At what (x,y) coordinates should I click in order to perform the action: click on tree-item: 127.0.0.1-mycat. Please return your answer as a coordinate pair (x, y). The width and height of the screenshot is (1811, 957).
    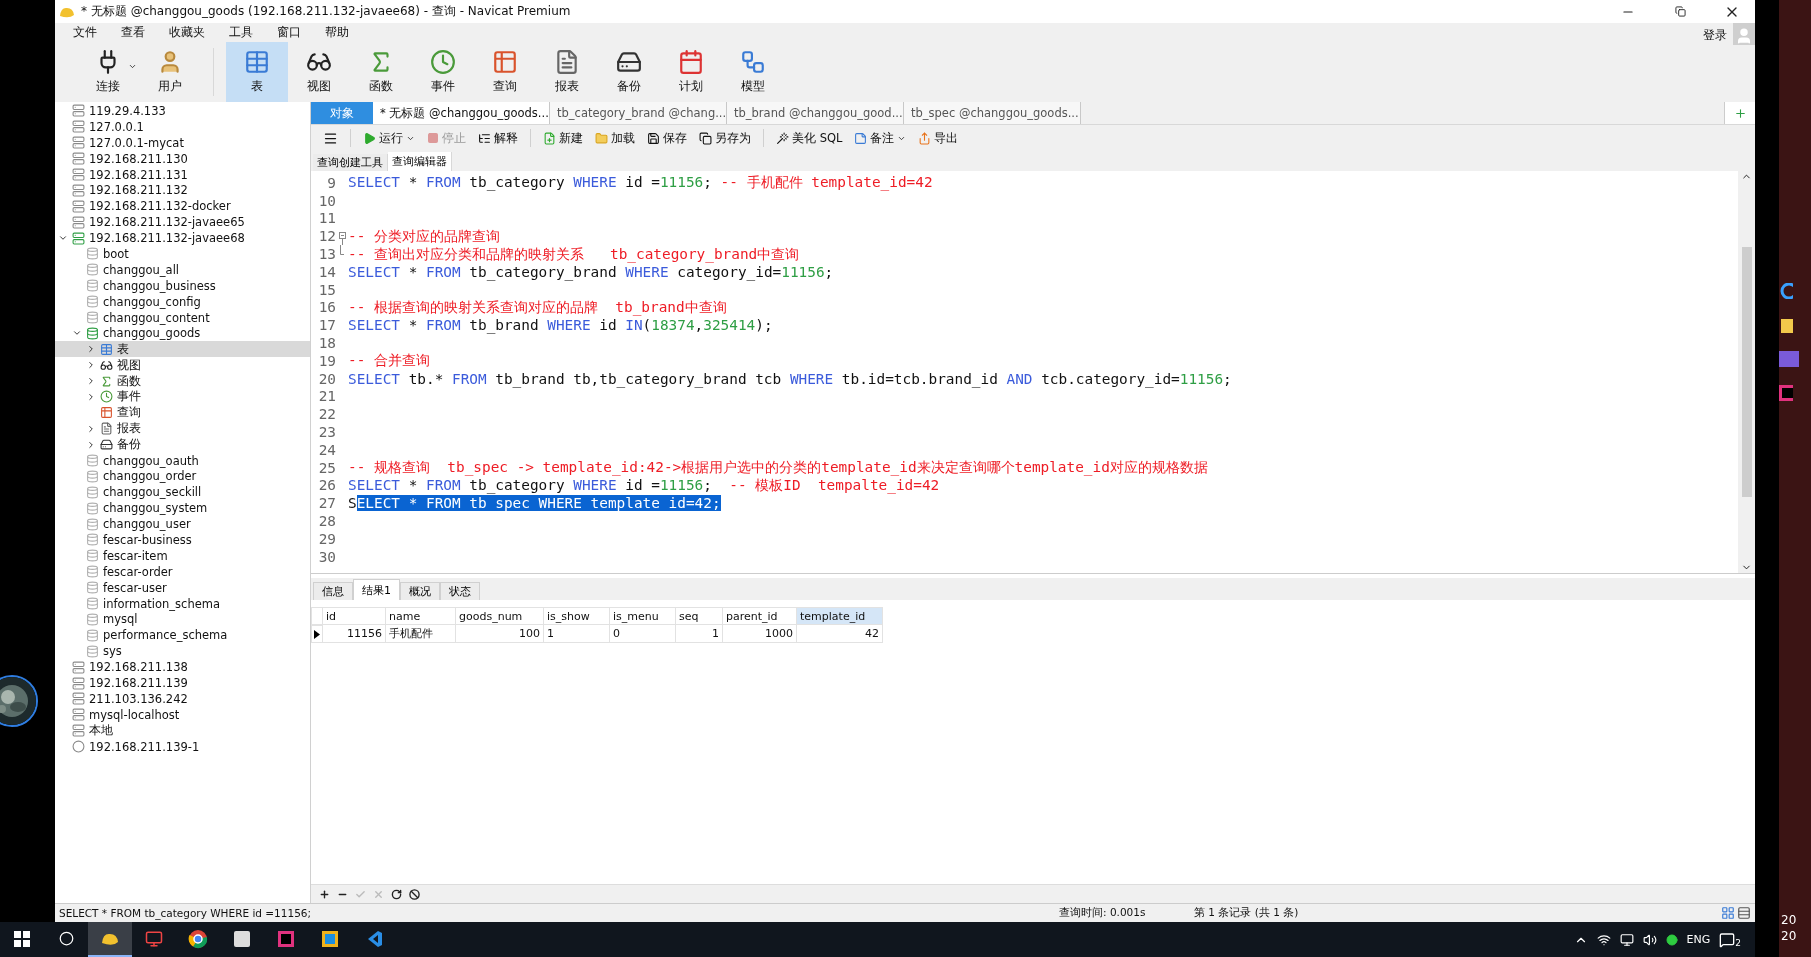
    Looking at the image, I should click on (182, 142).